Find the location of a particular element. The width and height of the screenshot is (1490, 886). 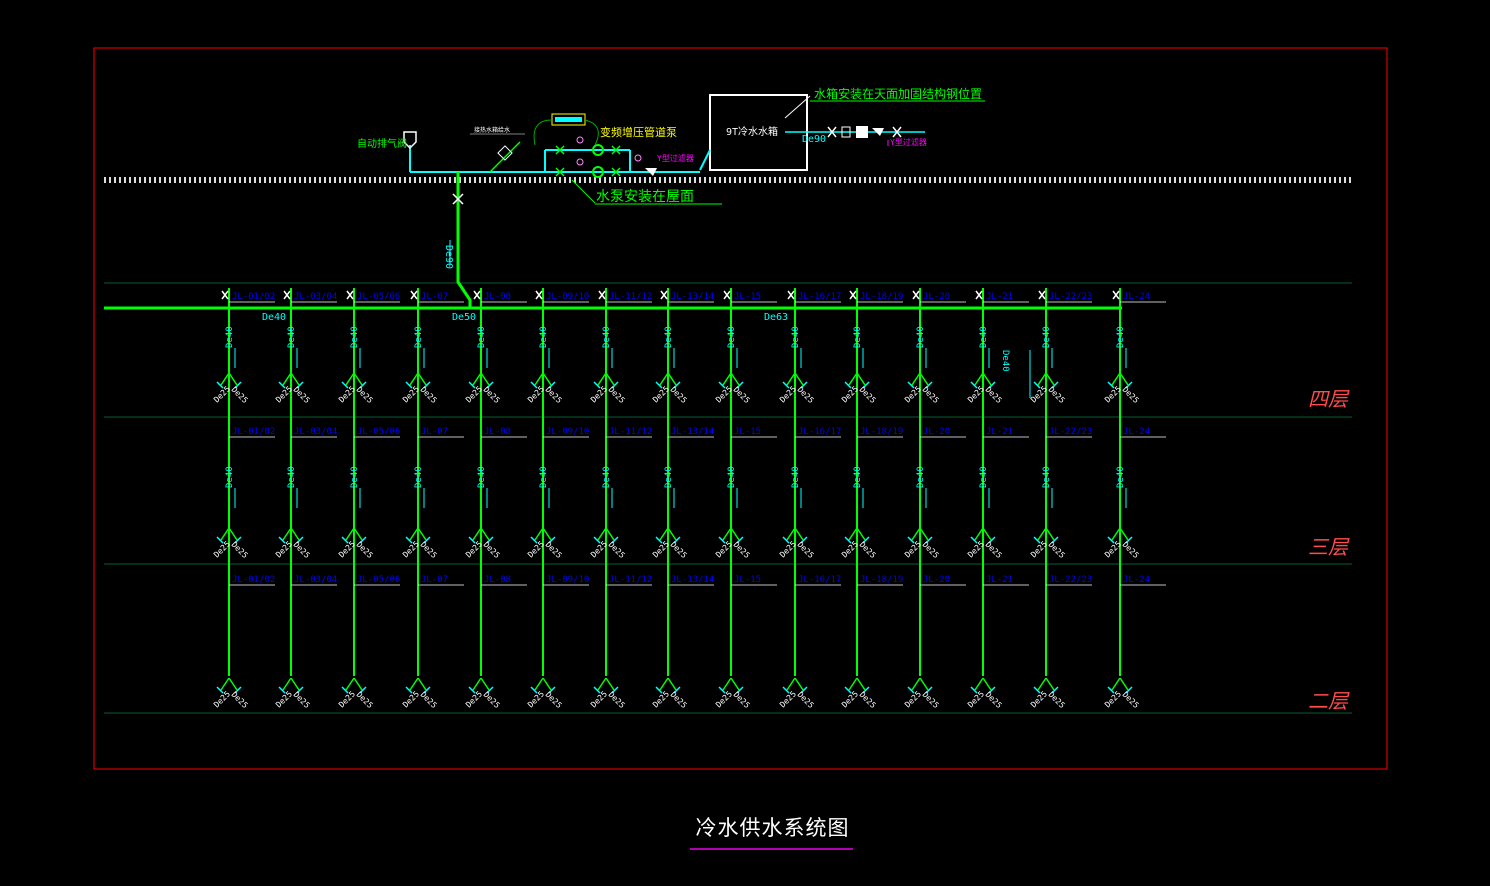

riser-label: JL-11/12 is located at coordinates (630, 432).